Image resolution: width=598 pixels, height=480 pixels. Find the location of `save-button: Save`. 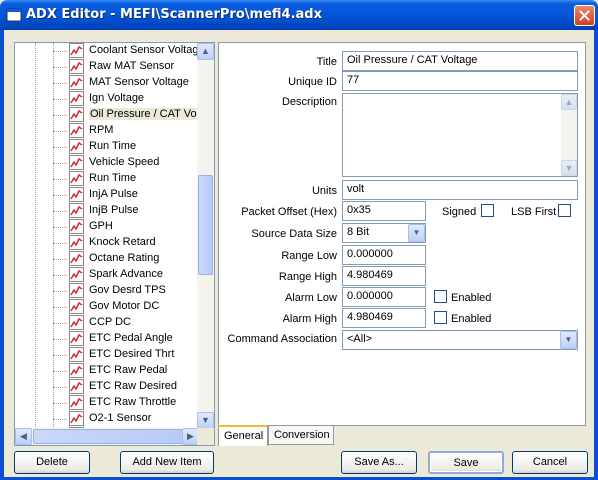

save-button: Save is located at coordinates (466, 462).